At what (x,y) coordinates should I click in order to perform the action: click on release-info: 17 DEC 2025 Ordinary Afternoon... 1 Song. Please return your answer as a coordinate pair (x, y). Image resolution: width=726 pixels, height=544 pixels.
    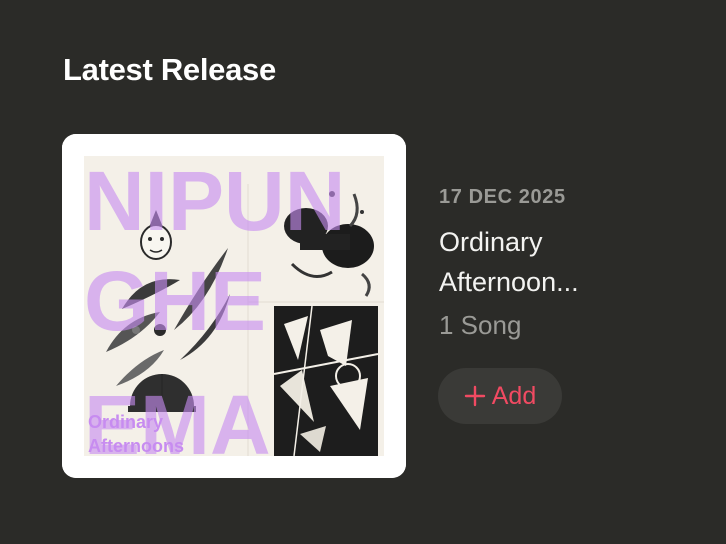
    Looking at the image, I should click on (569, 263).